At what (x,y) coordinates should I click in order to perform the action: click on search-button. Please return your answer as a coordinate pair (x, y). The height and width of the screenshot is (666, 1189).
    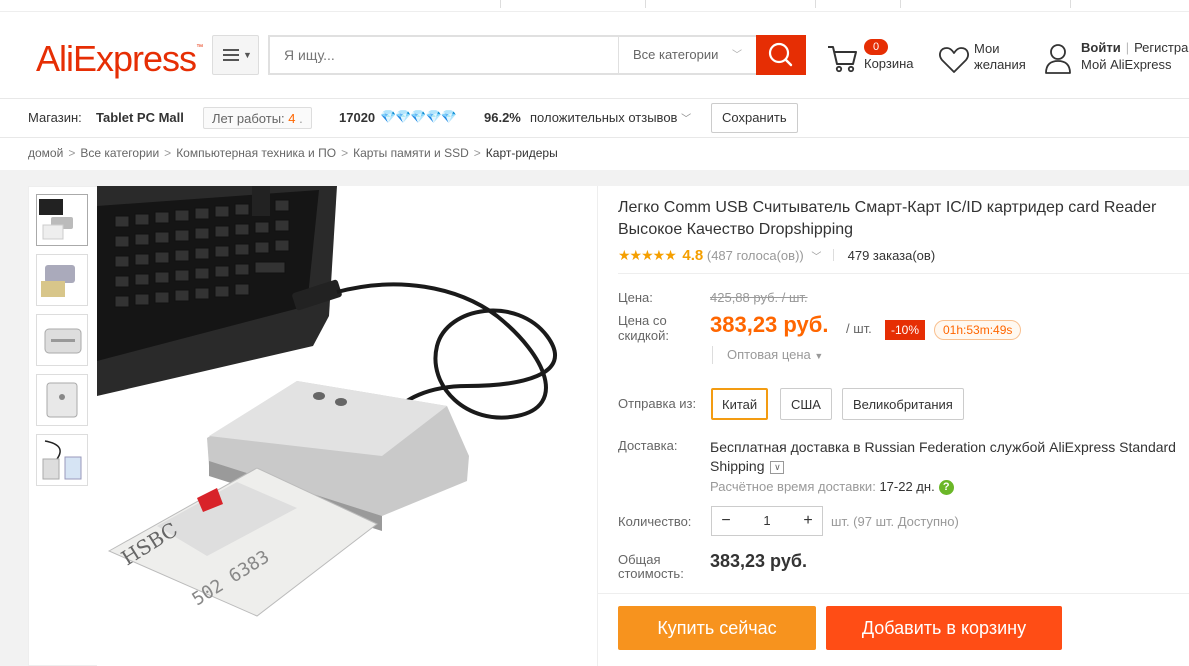
    Looking at the image, I should click on (781, 55).